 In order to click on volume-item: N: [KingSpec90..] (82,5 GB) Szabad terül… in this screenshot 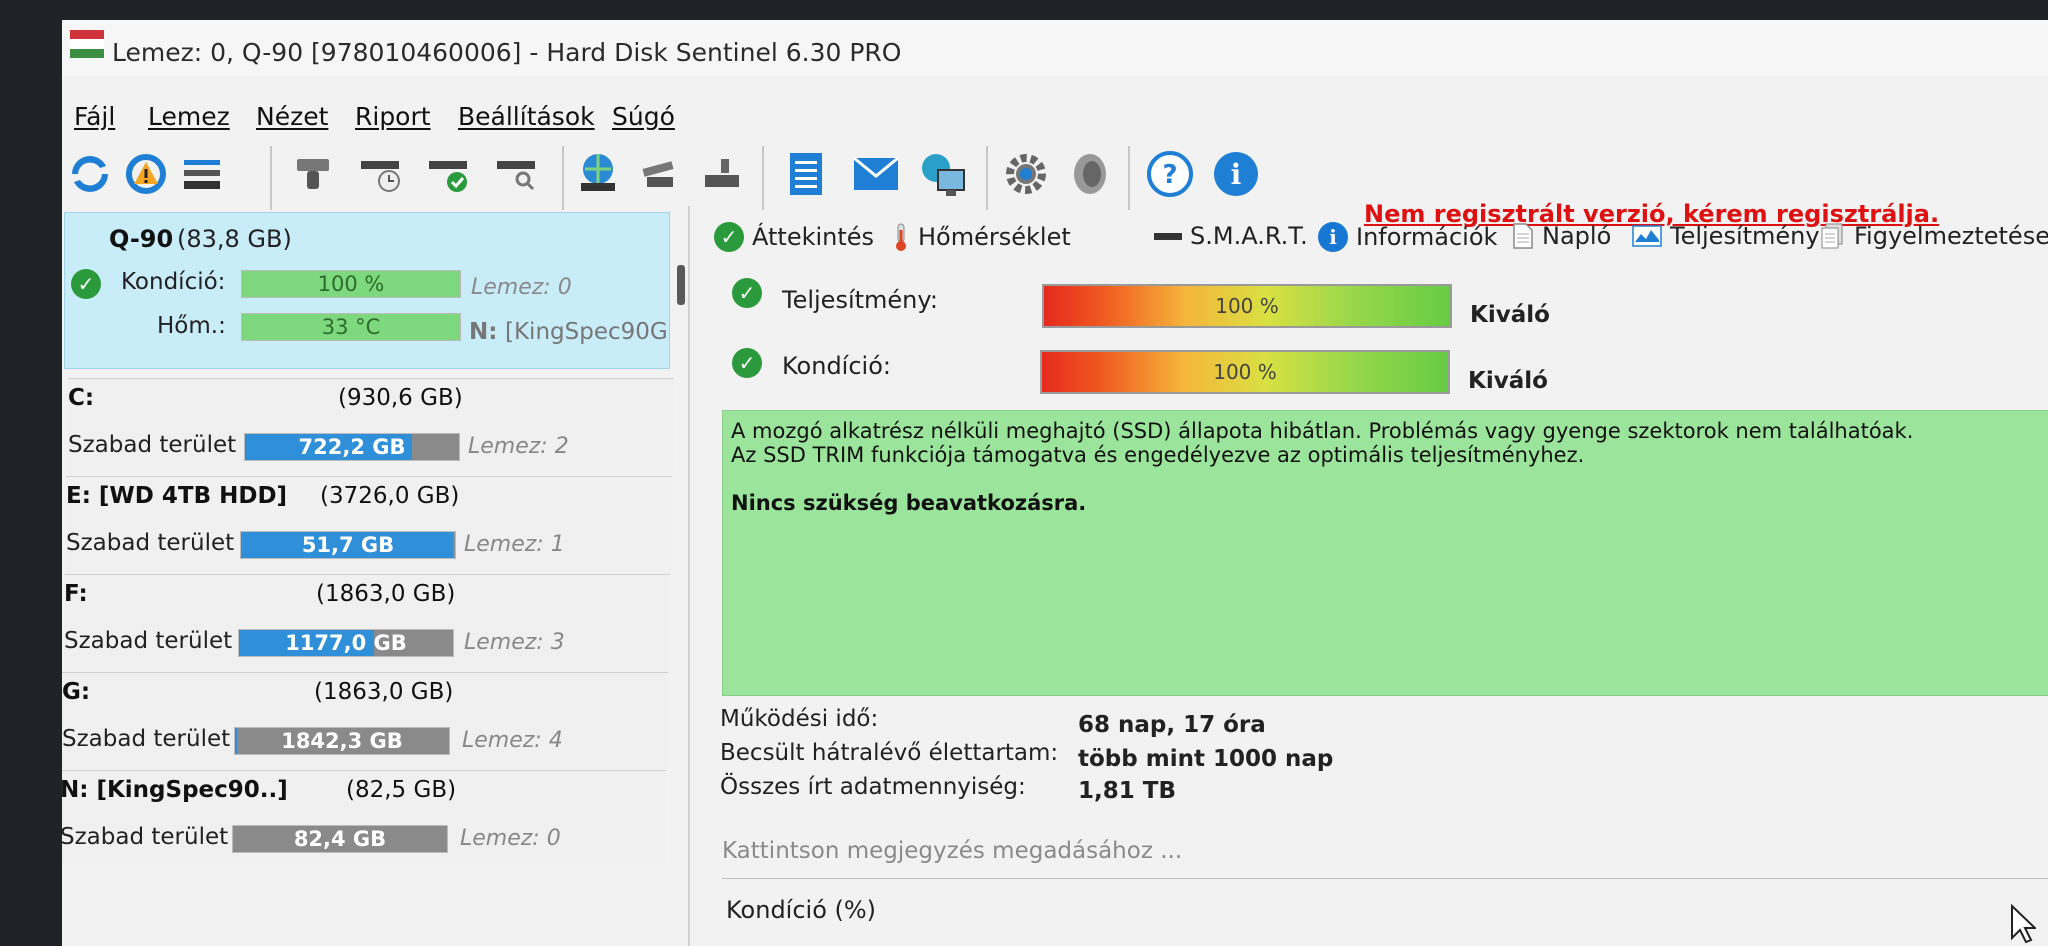, I will do `click(364, 818)`.